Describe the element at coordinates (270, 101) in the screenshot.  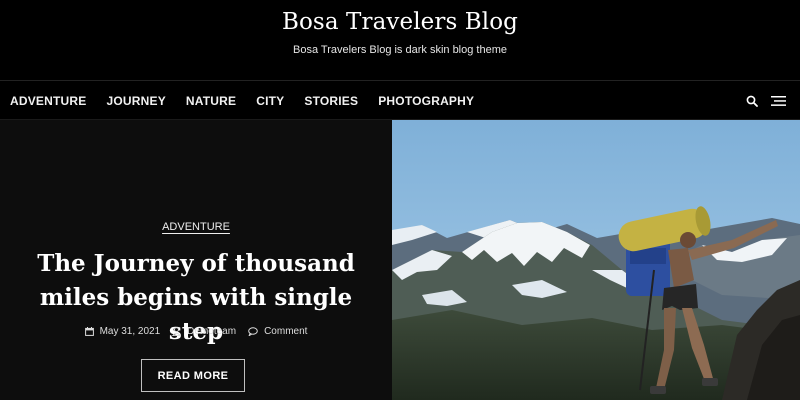
I see `nav-item-city: CITY` at that location.